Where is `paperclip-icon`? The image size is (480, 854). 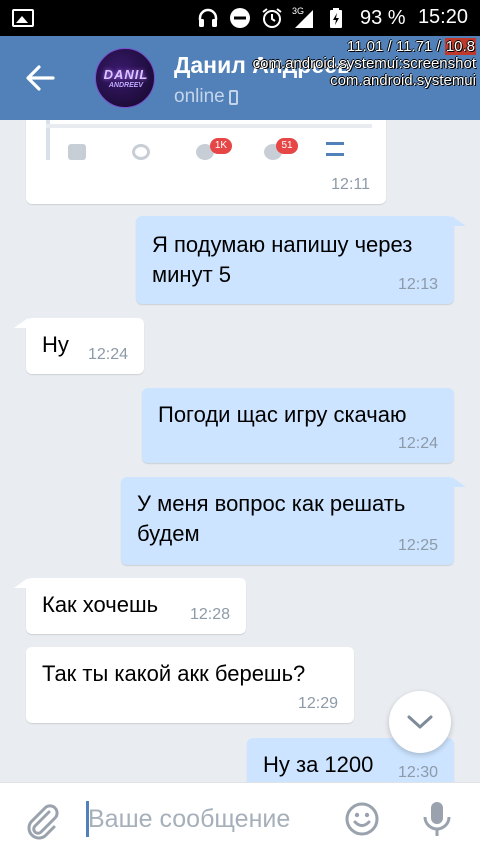
paperclip-icon is located at coordinates (43, 822).